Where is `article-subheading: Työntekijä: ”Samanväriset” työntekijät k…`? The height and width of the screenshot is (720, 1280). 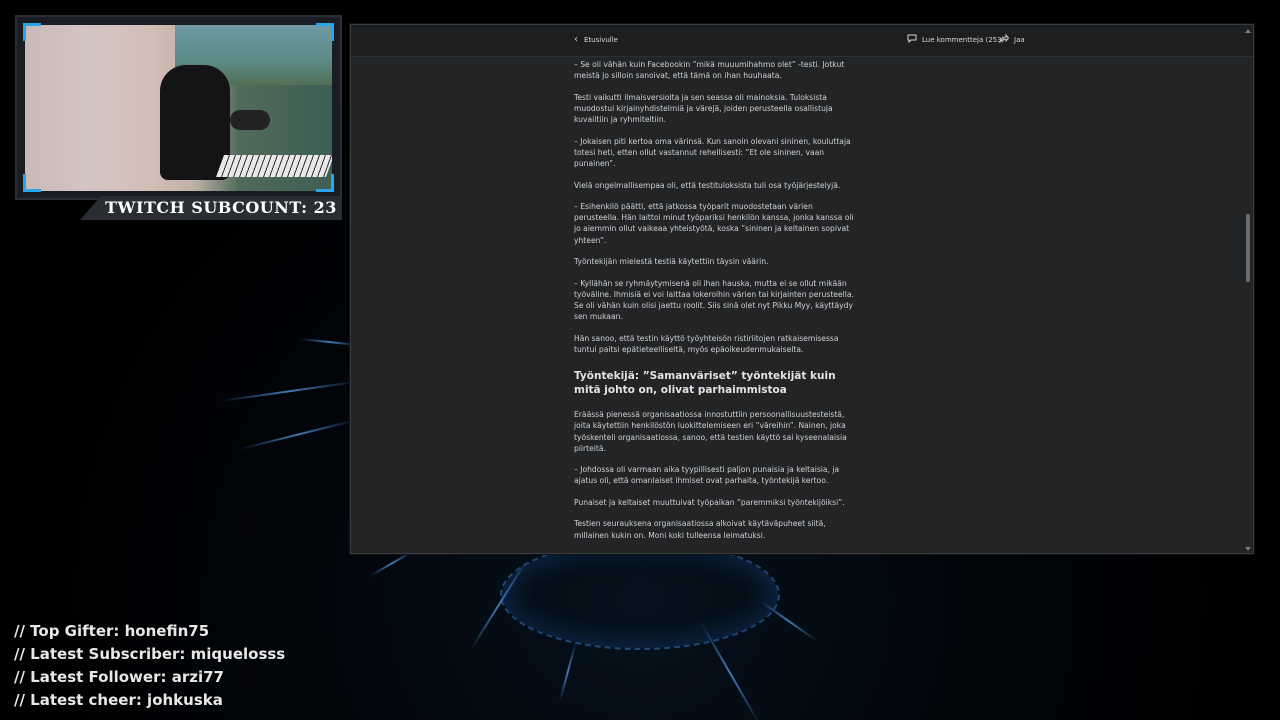 article-subheading: Työntekijä: ”Samanväriset” työntekijät k… is located at coordinates (705, 383).